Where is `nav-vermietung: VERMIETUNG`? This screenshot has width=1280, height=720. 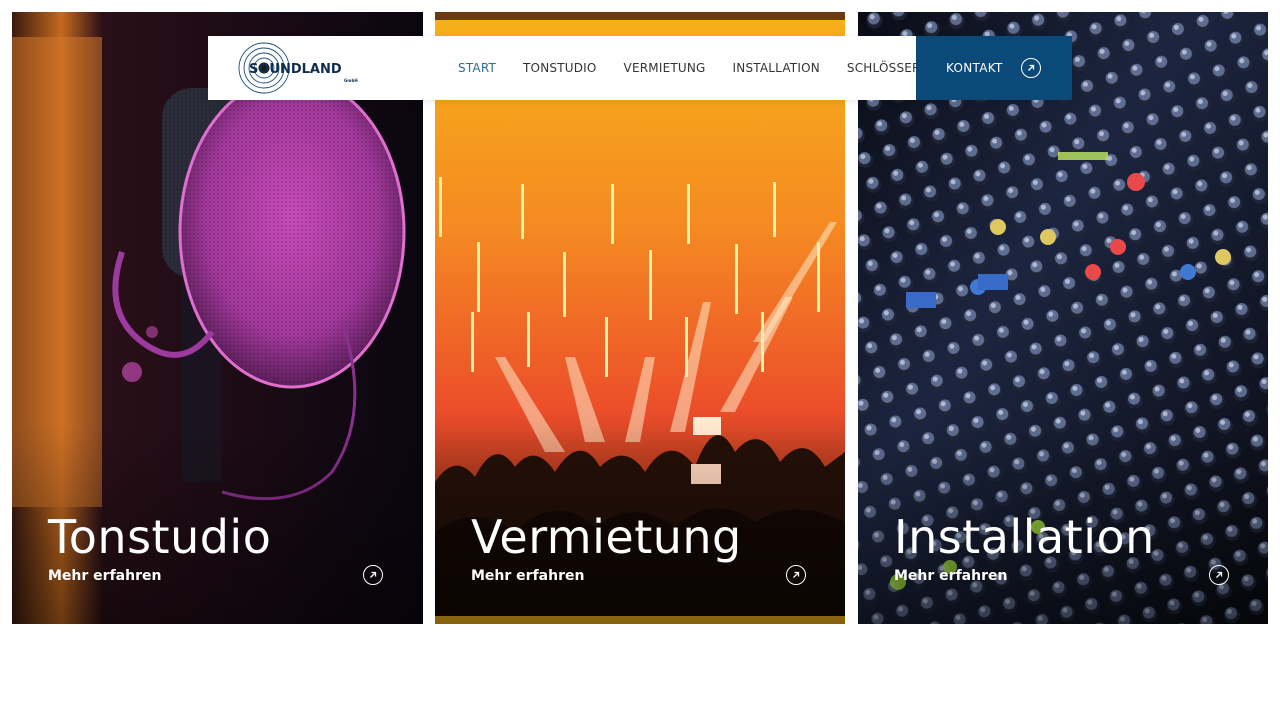
nav-vermietung: VERMIETUNG is located at coordinates (665, 68).